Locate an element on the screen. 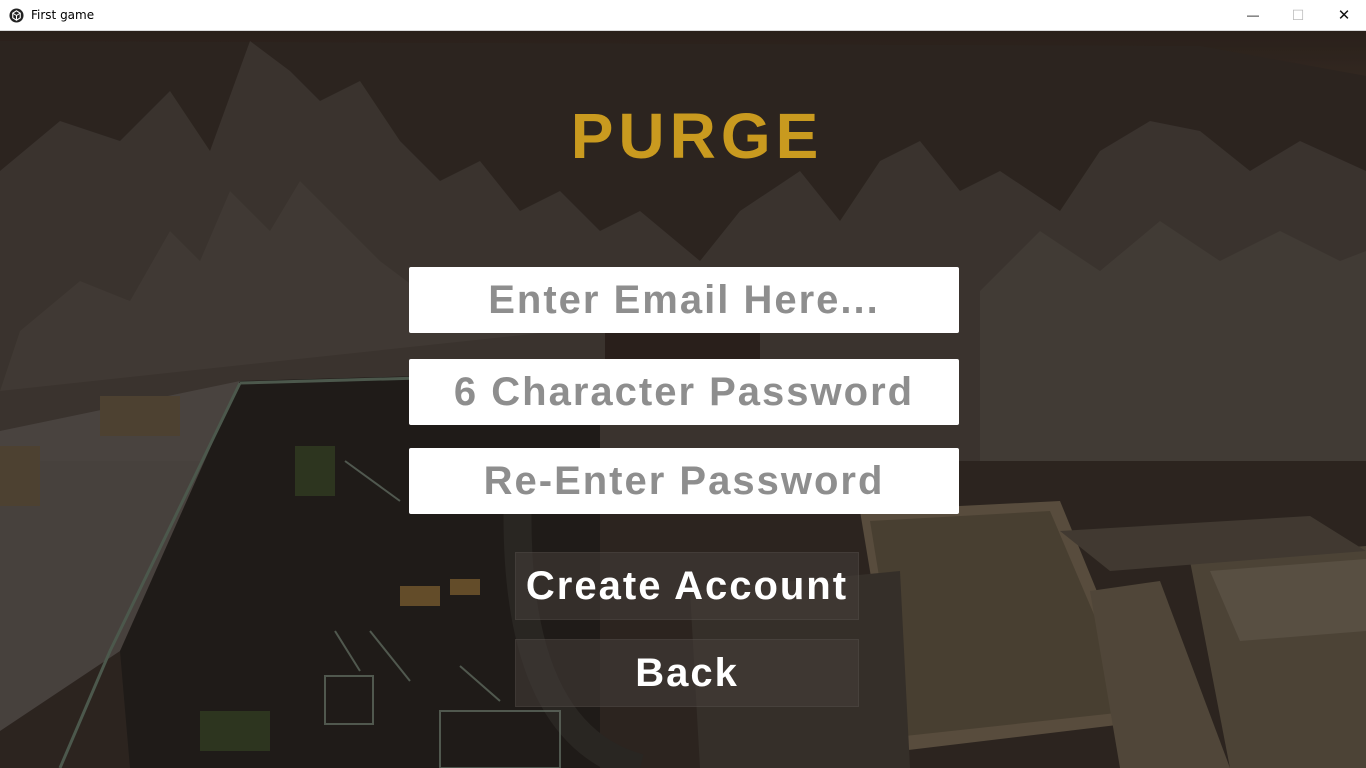  window-title: First game is located at coordinates (63, 15).